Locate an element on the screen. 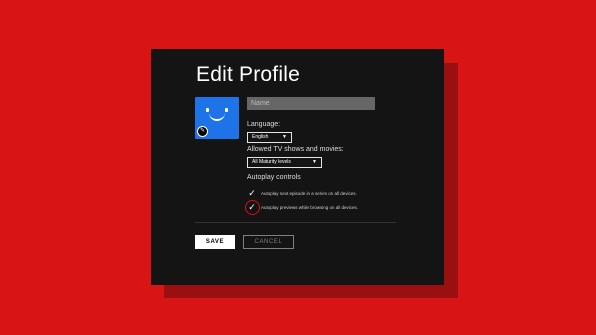 This screenshot has width=596, height=335. language-selected-value: English is located at coordinates (260, 137).